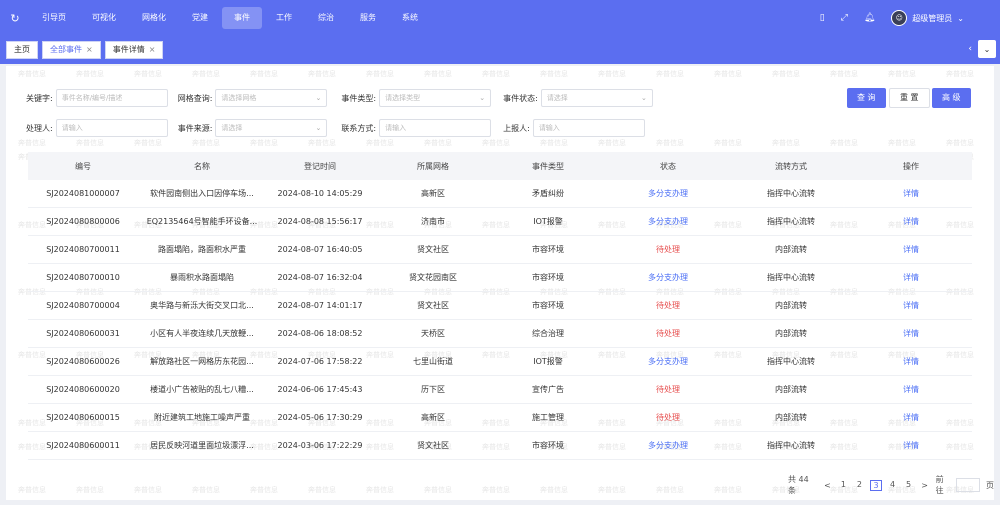 The image size is (1000, 505). Describe the element at coordinates (410, 18) in the screenshot. I see `nav-item-8: 系统` at that location.